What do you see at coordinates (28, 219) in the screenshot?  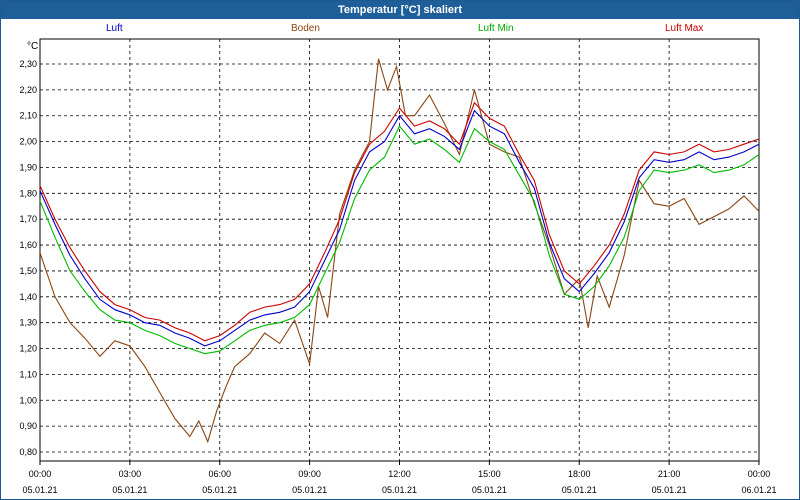 I see `y-tick-label: 1,70` at bounding box center [28, 219].